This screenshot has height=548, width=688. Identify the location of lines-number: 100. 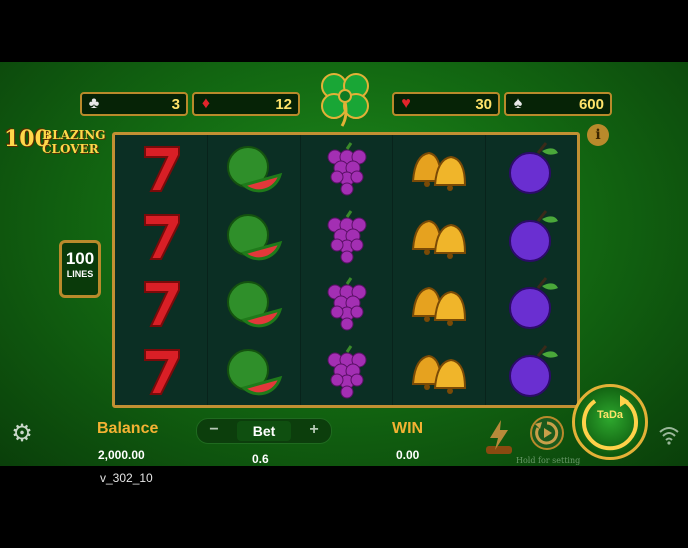
(80, 258).